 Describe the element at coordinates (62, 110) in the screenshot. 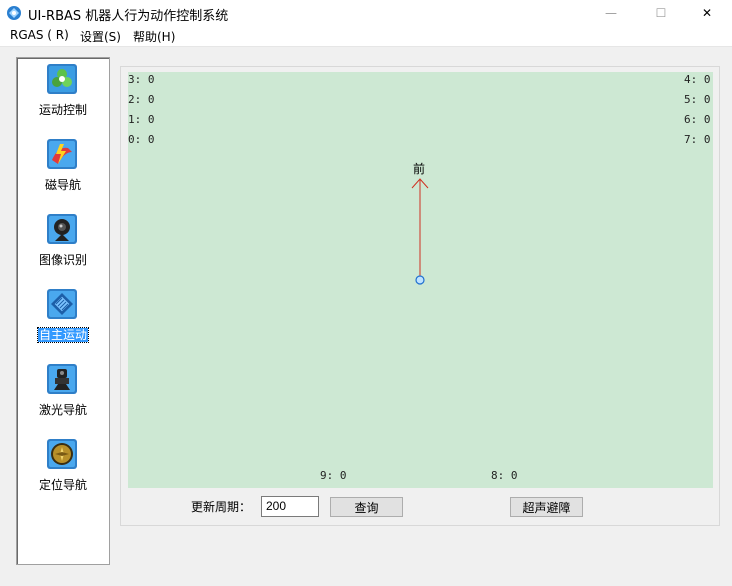

I see `sidebar-item-label: 运动控制` at that location.